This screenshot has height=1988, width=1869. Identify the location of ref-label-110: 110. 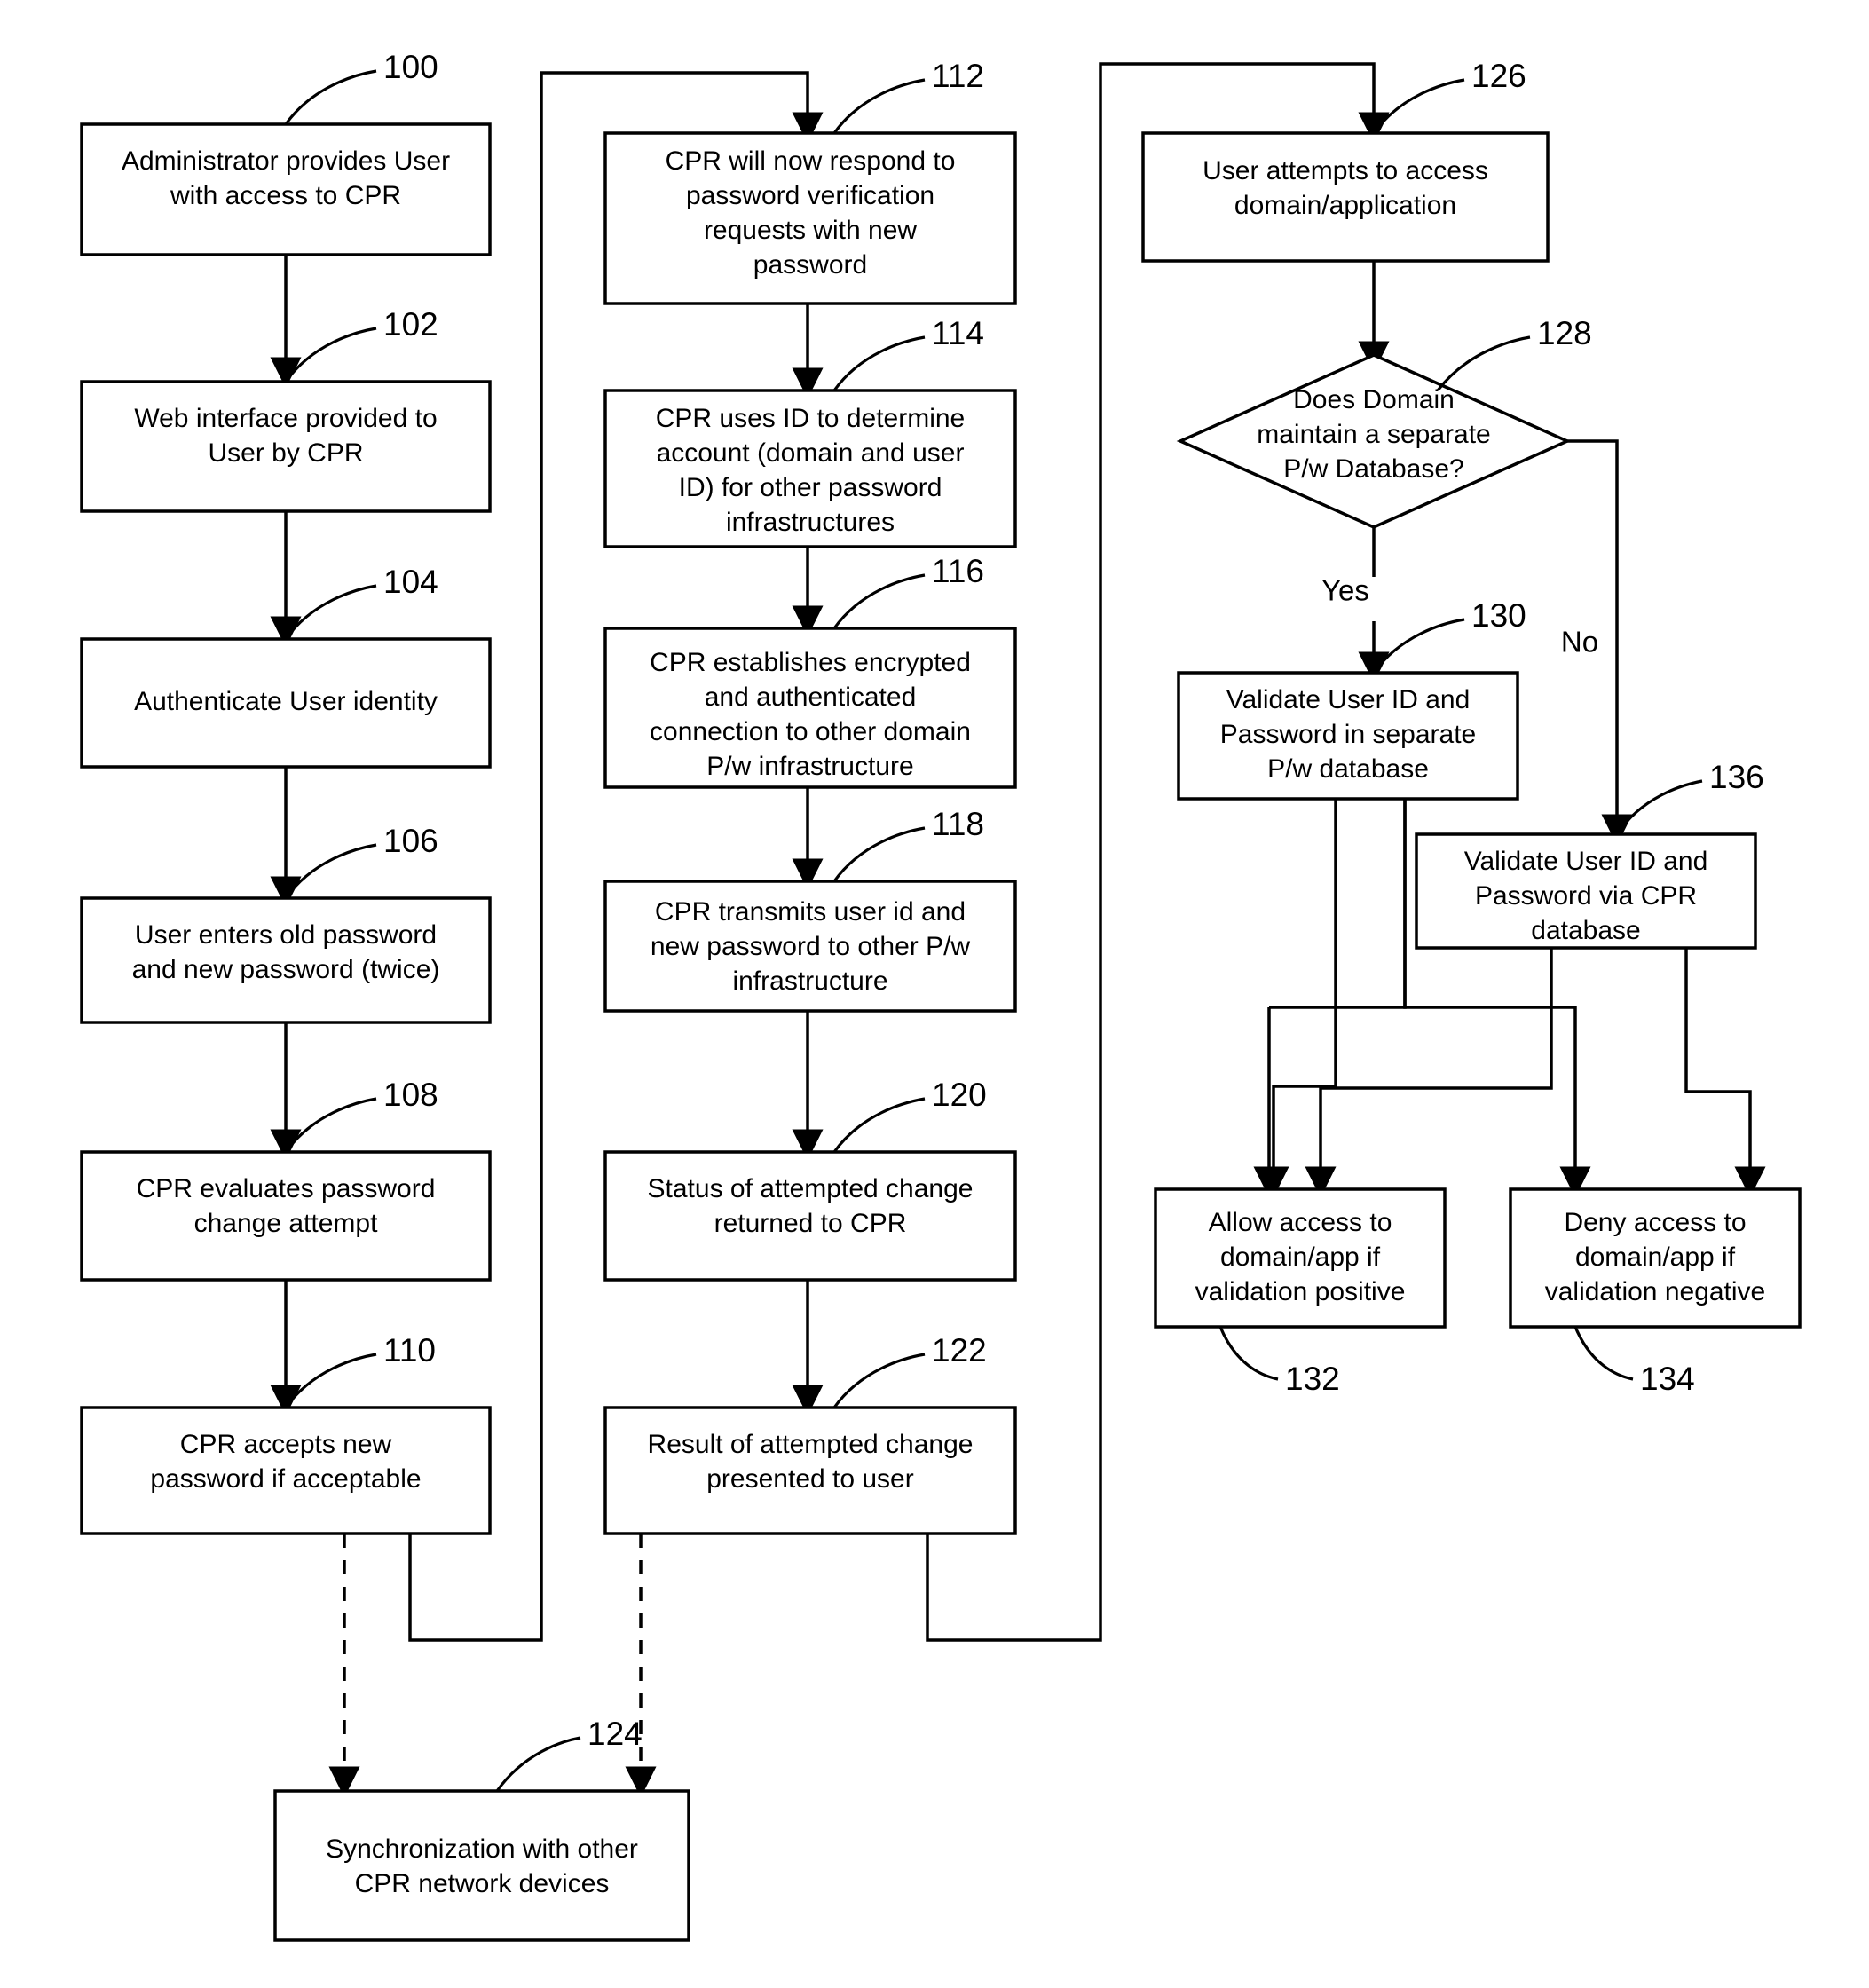
(410, 1350).